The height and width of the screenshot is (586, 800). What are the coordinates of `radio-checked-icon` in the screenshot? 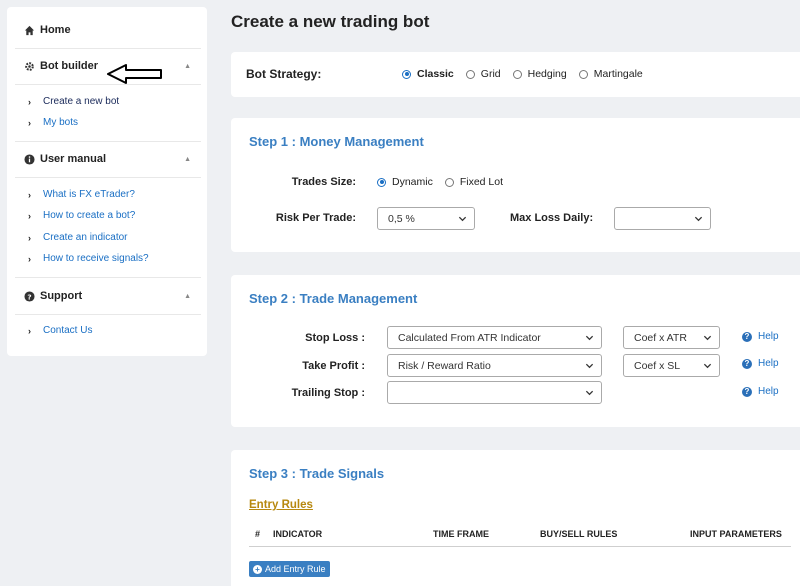 It's located at (406, 74).